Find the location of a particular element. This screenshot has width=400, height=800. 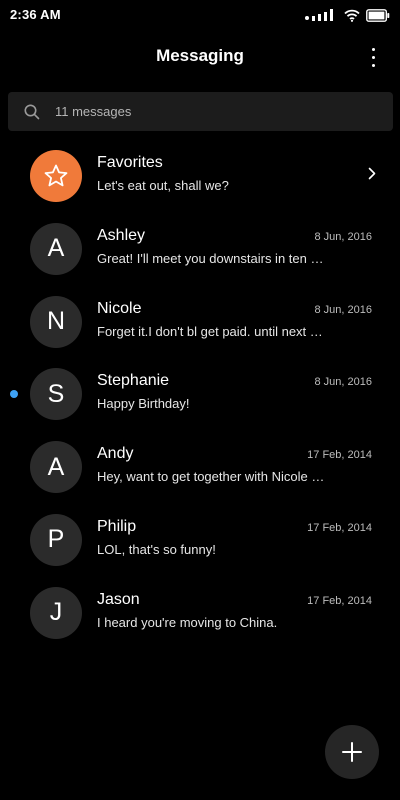

list-item-favorites: Favorites Let's eat out, shall we? is located at coordinates (200, 176).